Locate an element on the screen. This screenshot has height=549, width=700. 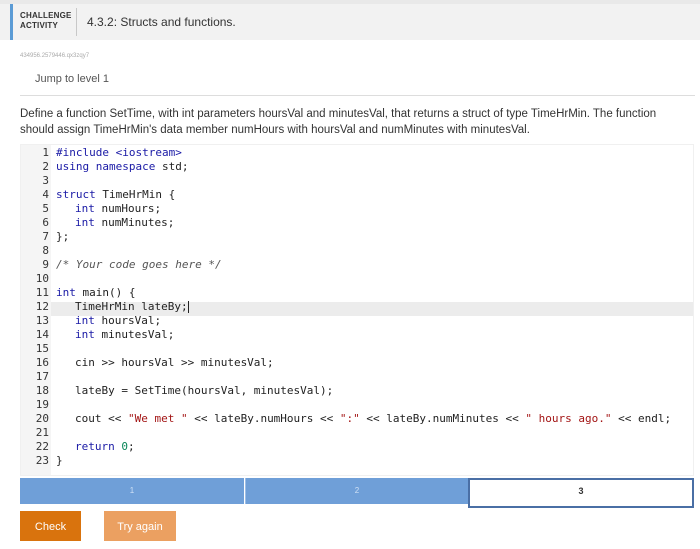
code-comment: /* Your code goes here */ is located at coordinates (139, 264).